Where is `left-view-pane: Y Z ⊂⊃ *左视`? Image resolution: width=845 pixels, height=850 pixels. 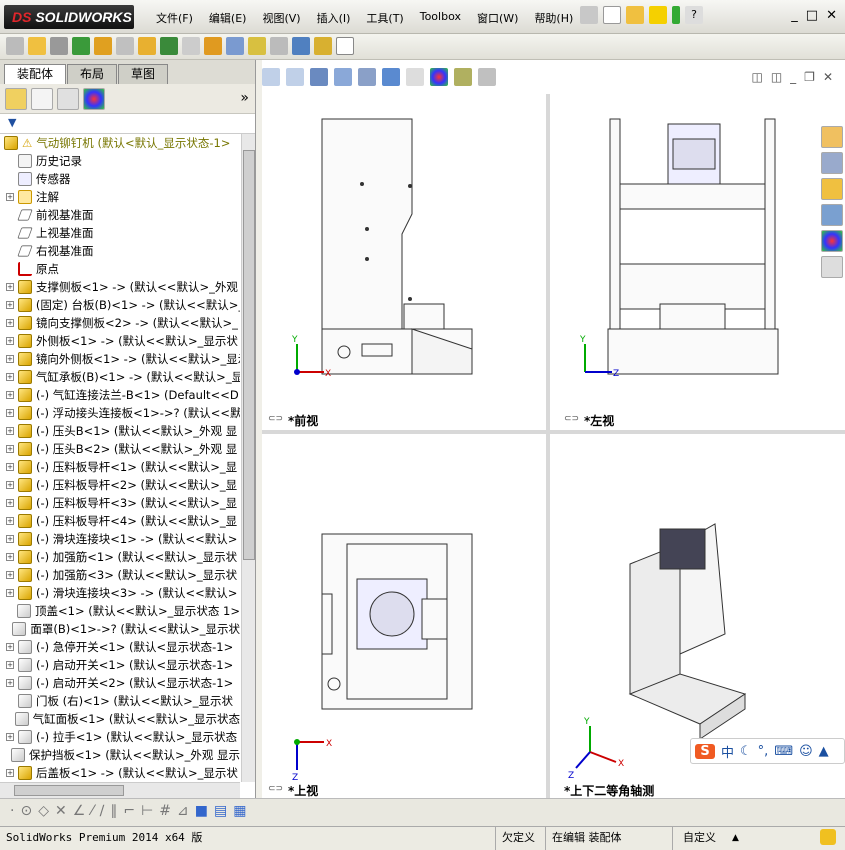 left-view-pane: Y Z ⊂⊃ *左视 is located at coordinates (684, 262).